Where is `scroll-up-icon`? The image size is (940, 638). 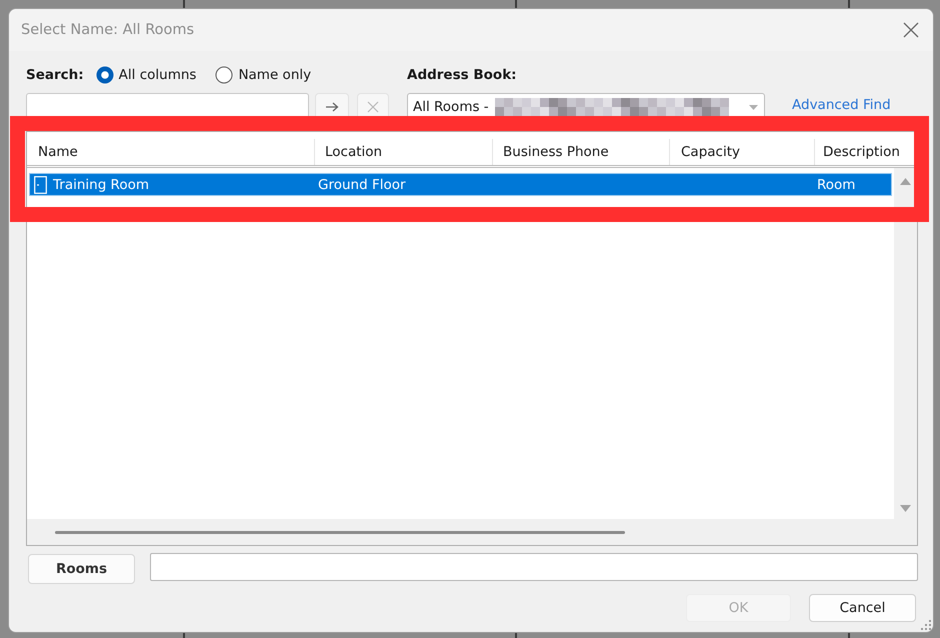
scroll-up-icon is located at coordinates (905, 181).